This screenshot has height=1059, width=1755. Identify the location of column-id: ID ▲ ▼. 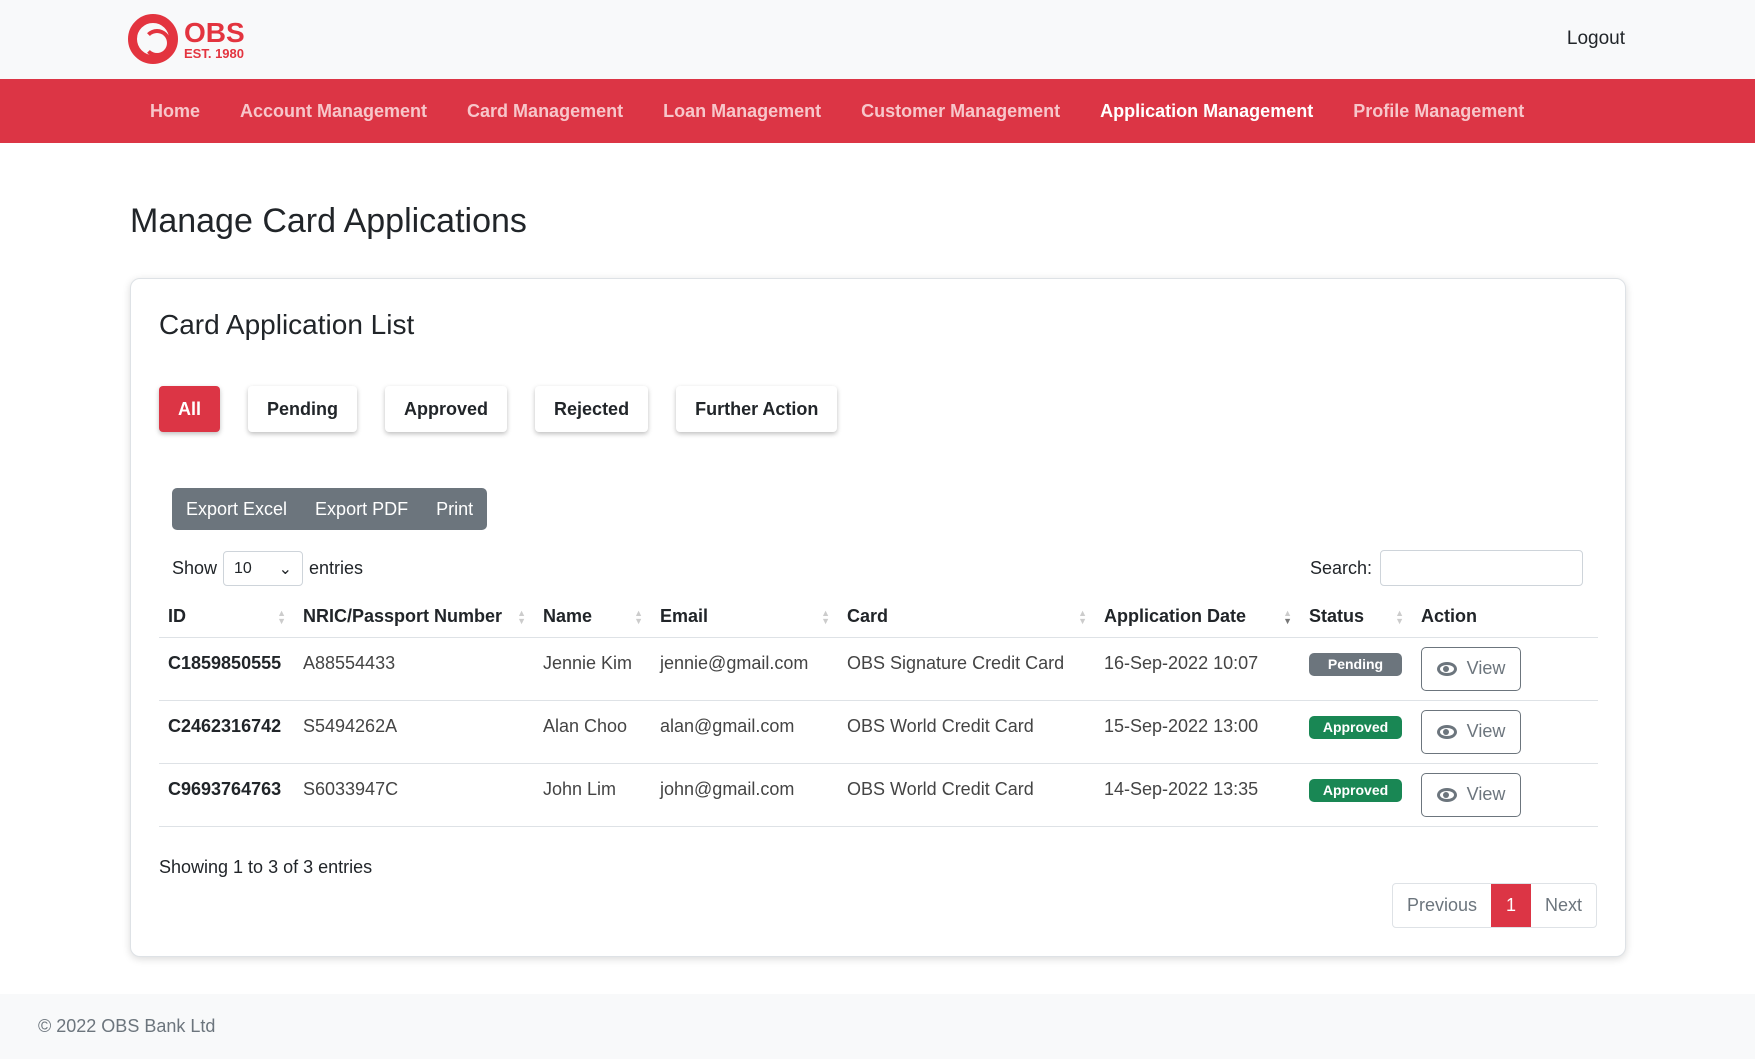
(226, 617).